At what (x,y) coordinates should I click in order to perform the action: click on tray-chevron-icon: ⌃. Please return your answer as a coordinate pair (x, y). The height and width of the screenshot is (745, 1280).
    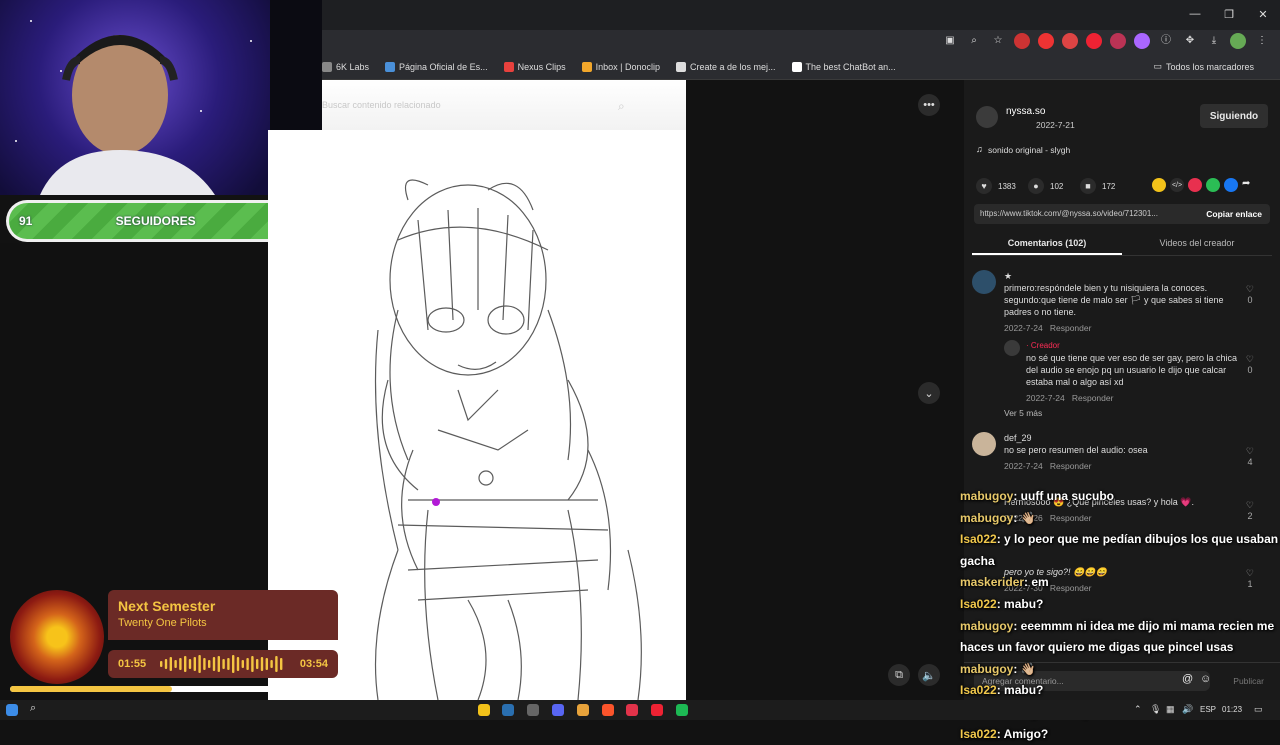
    Looking at the image, I should click on (1140, 710).